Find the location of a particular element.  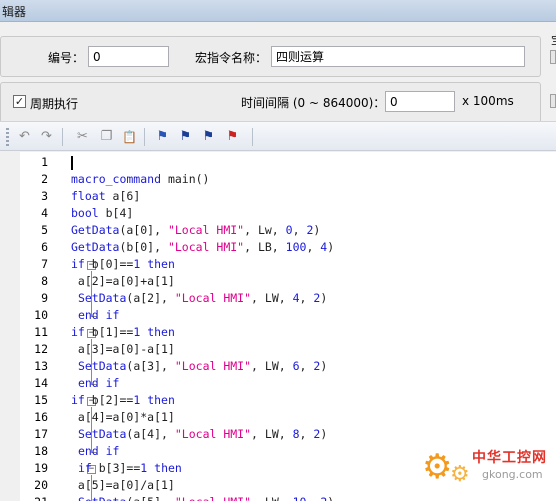

code-line: a[2]=a[0]+a[1] is located at coordinates (123, 281).